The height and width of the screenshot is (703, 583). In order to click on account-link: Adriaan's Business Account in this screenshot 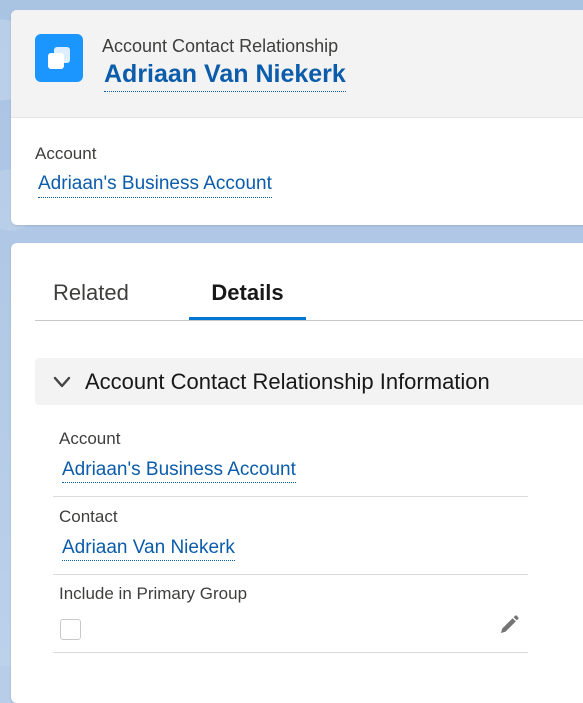, I will do `click(179, 471)`.